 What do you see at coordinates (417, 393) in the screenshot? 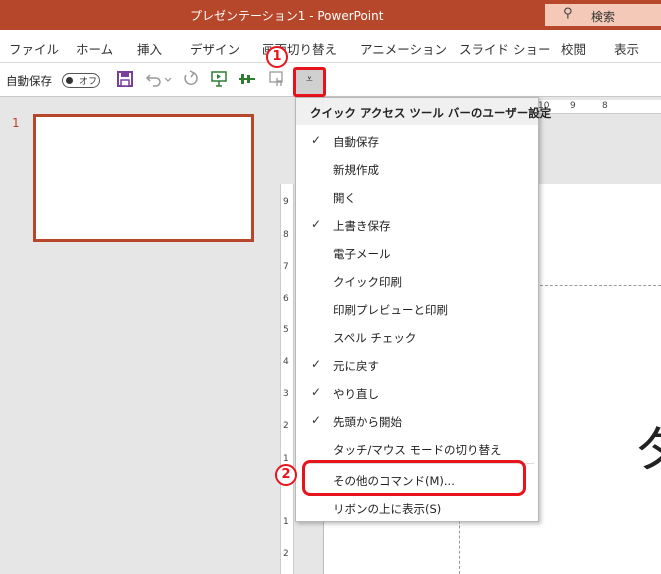
I see `menu-item-redo: ✓ やり直し` at bounding box center [417, 393].